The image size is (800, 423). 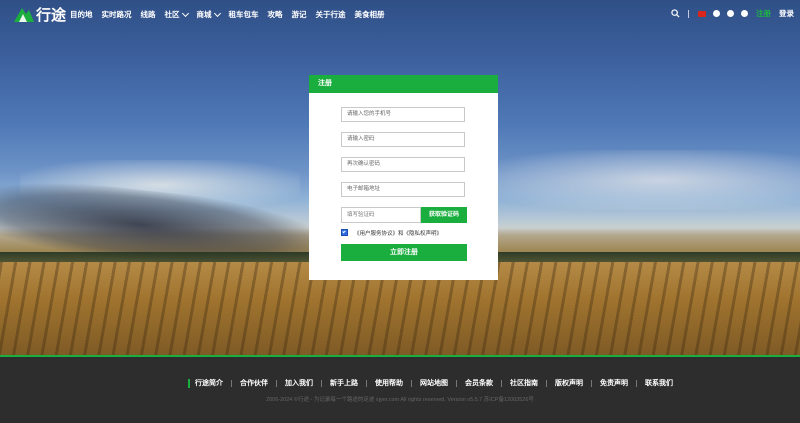 I want to click on footer-accent-bar, so click(x=189, y=383).